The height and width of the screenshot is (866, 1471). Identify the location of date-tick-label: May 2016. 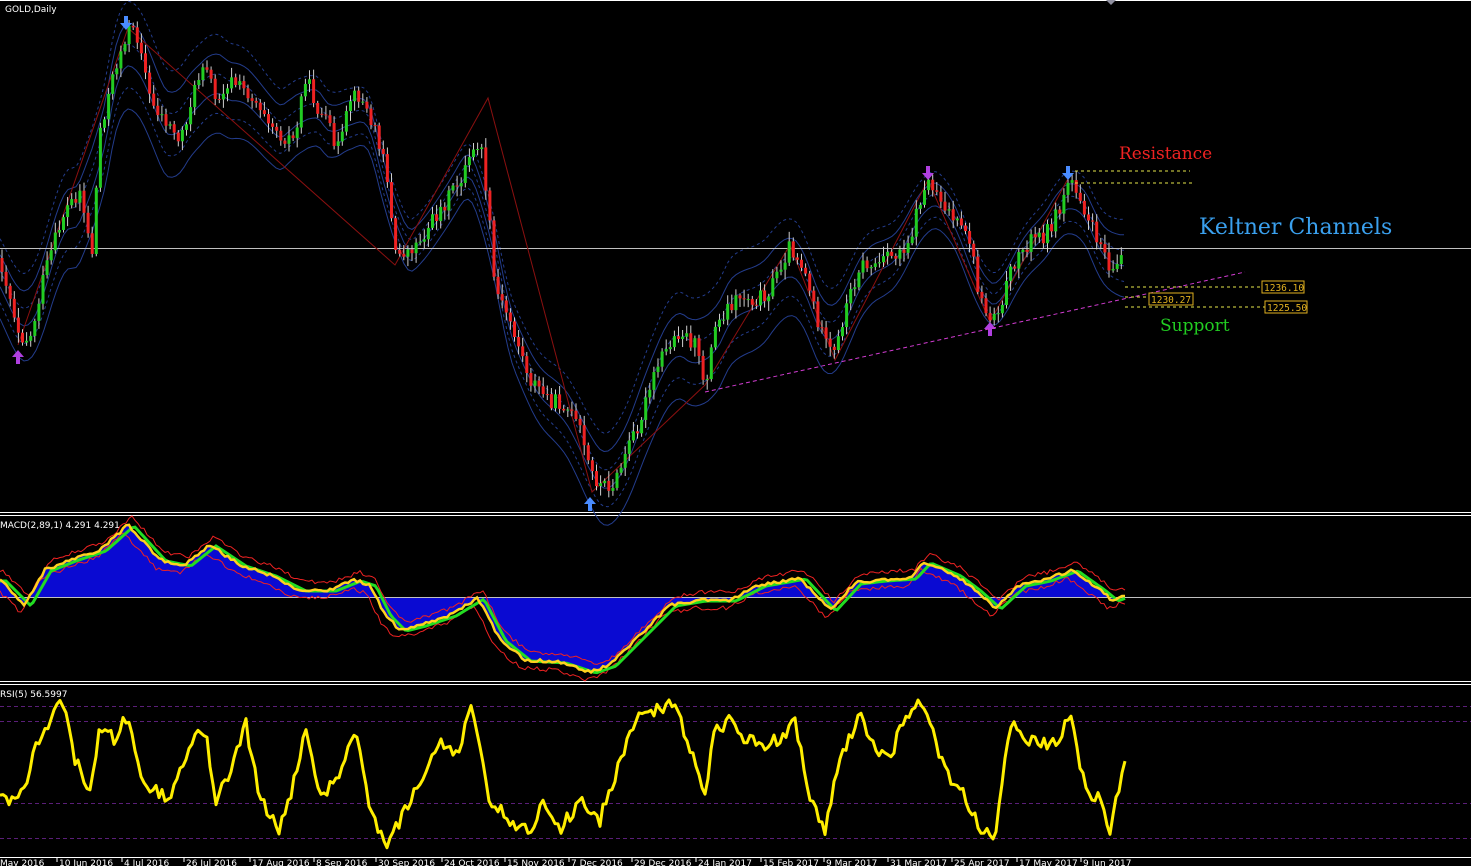
(22, 862).